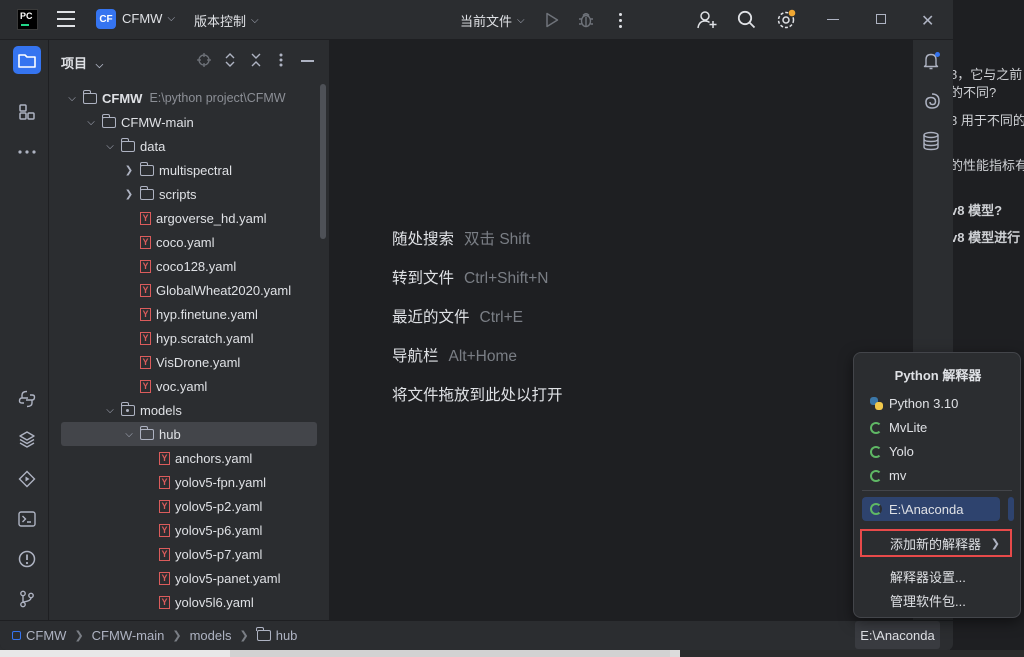 The image size is (1024, 657). What do you see at coordinates (932, 62) in the screenshot?
I see `notifications-bell-icon` at bounding box center [932, 62].